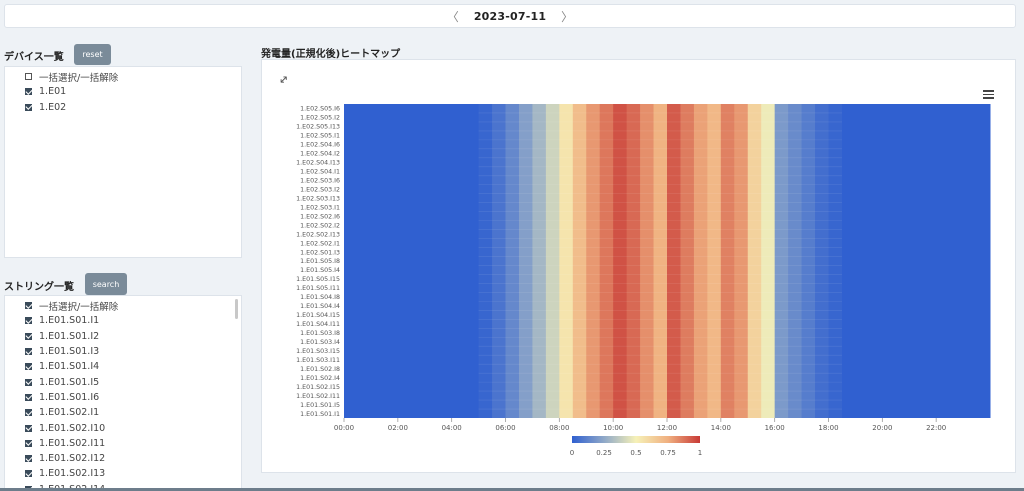 The width and height of the screenshot is (1024, 491). What do you see at coordinates (320, 136) in the screenshot?
I see `y-tick-label: 1.E02.S05.I1` at bounding box center [320, 136].